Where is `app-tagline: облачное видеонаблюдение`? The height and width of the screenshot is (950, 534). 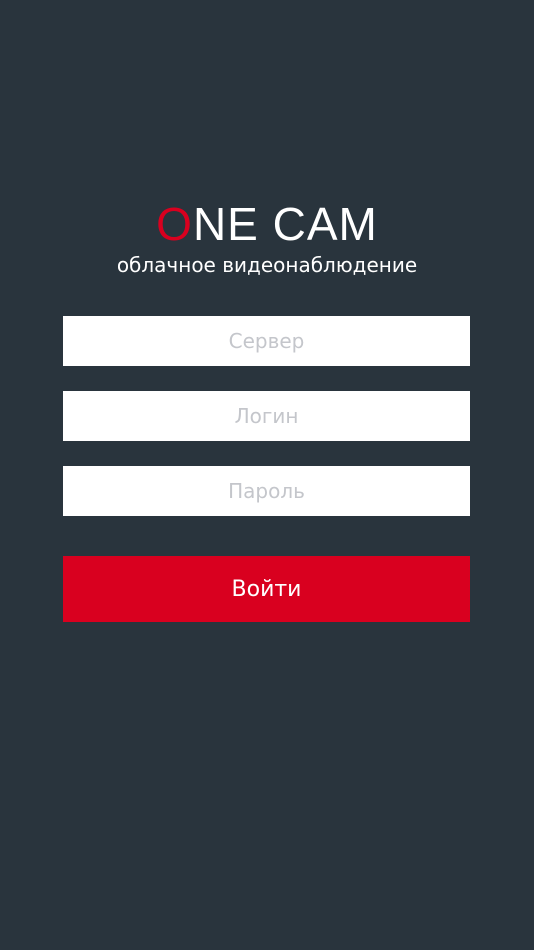
app-tagline: облачное видеонаблюдение is located at coordinates (267, 265).